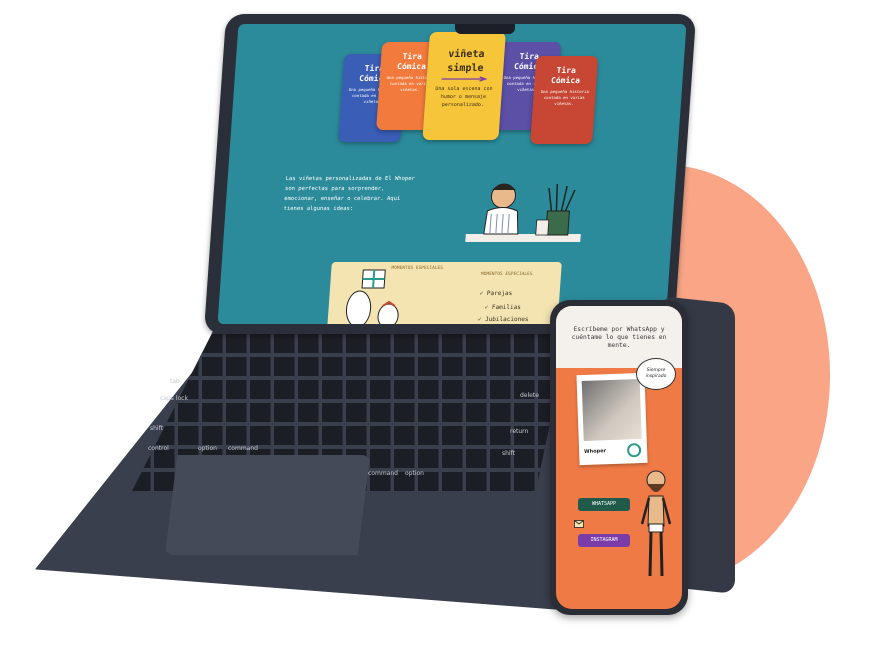  I want to click on mail-icon, so click(579, 524).